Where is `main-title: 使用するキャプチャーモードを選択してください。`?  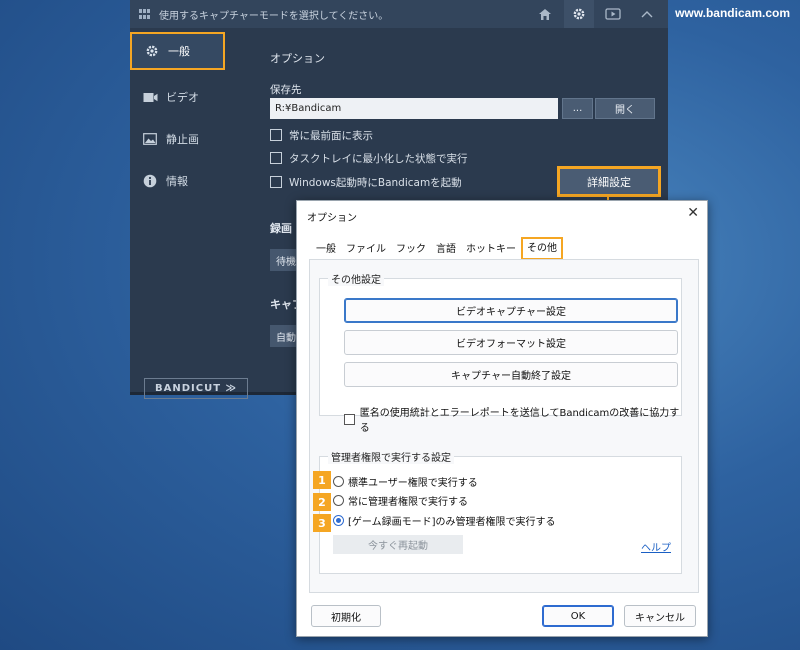 main-title: 使用するキャプチャーモードを選択してください。 is located at coordinates (274, 16).